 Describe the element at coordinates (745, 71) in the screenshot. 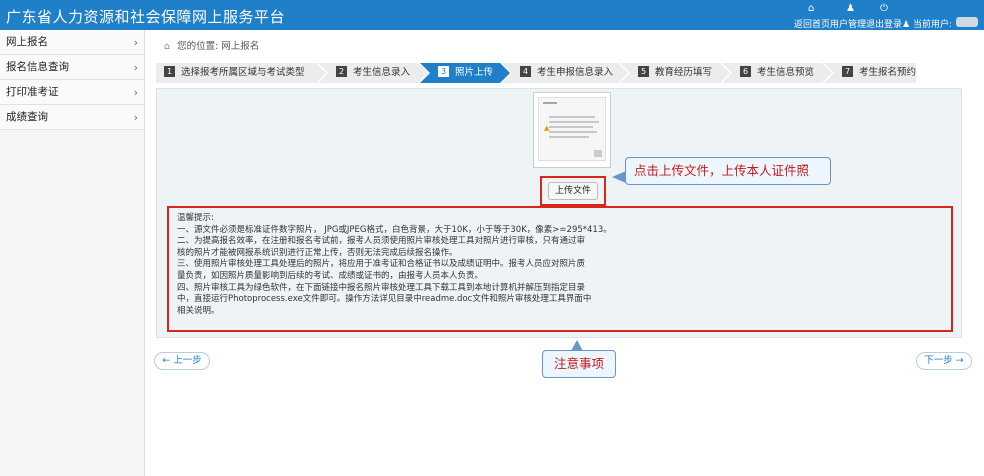

I see `step-number: 6` at that location.